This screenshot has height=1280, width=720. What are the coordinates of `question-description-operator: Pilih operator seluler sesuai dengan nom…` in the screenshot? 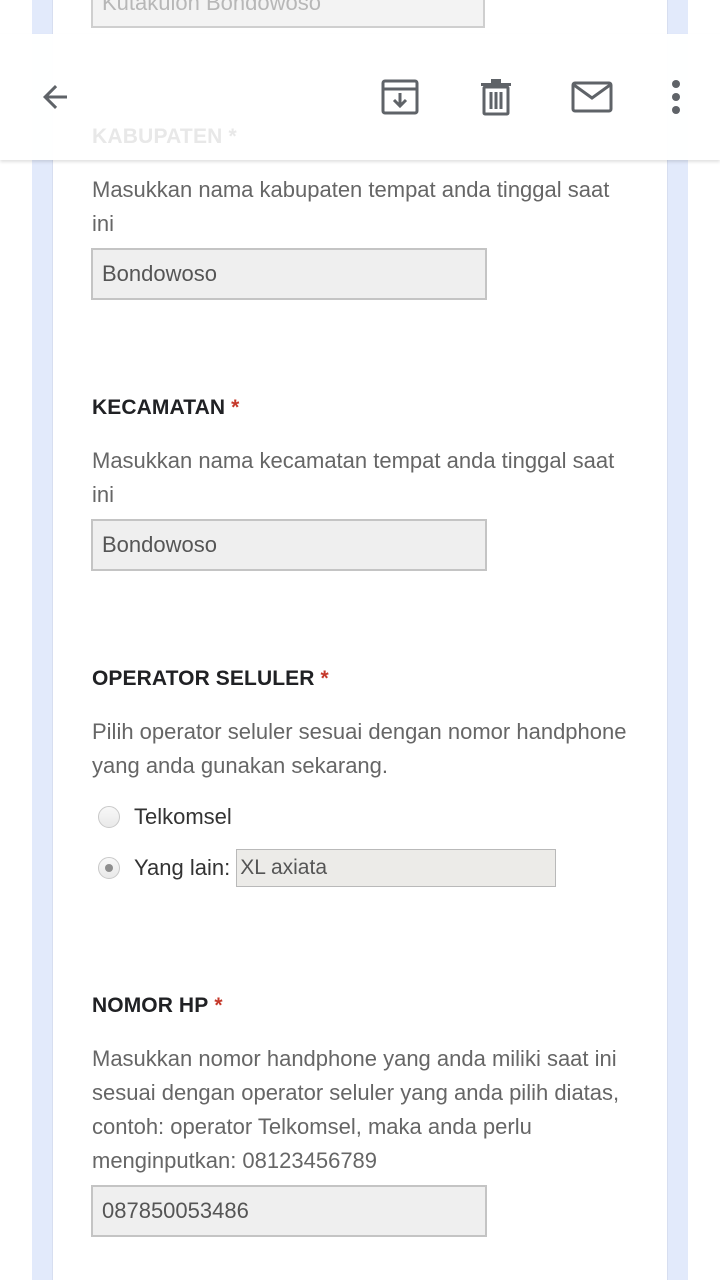 It's located at (359, 748).